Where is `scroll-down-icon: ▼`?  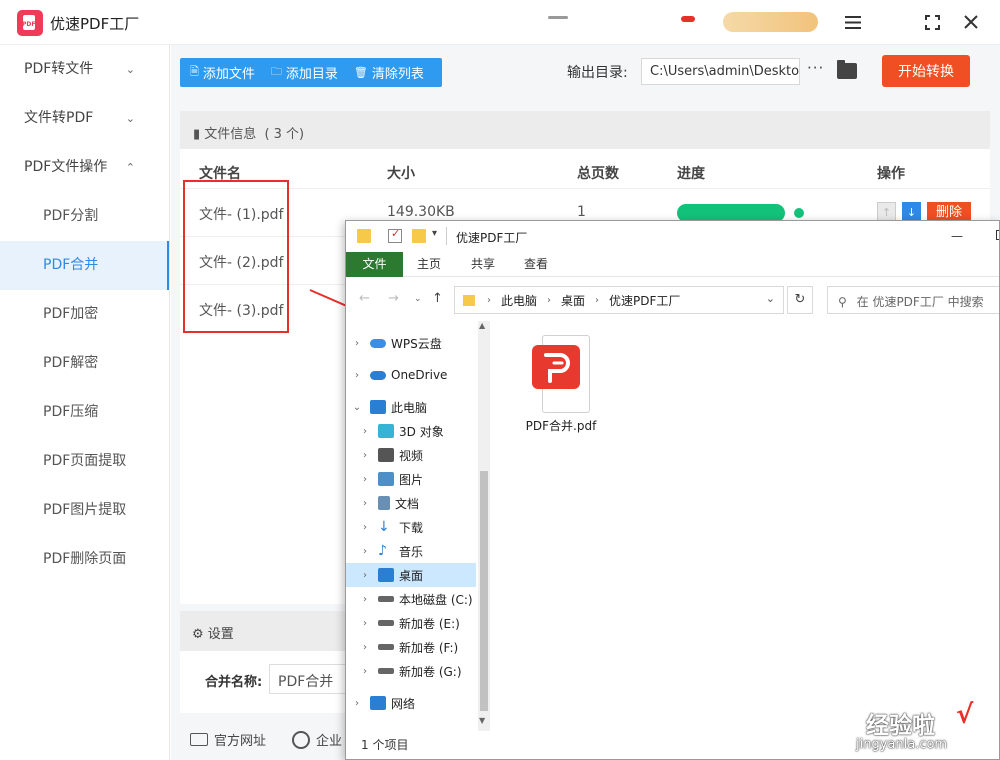
scroll-down-icon: ▼ is located at coordinates (482, 720).